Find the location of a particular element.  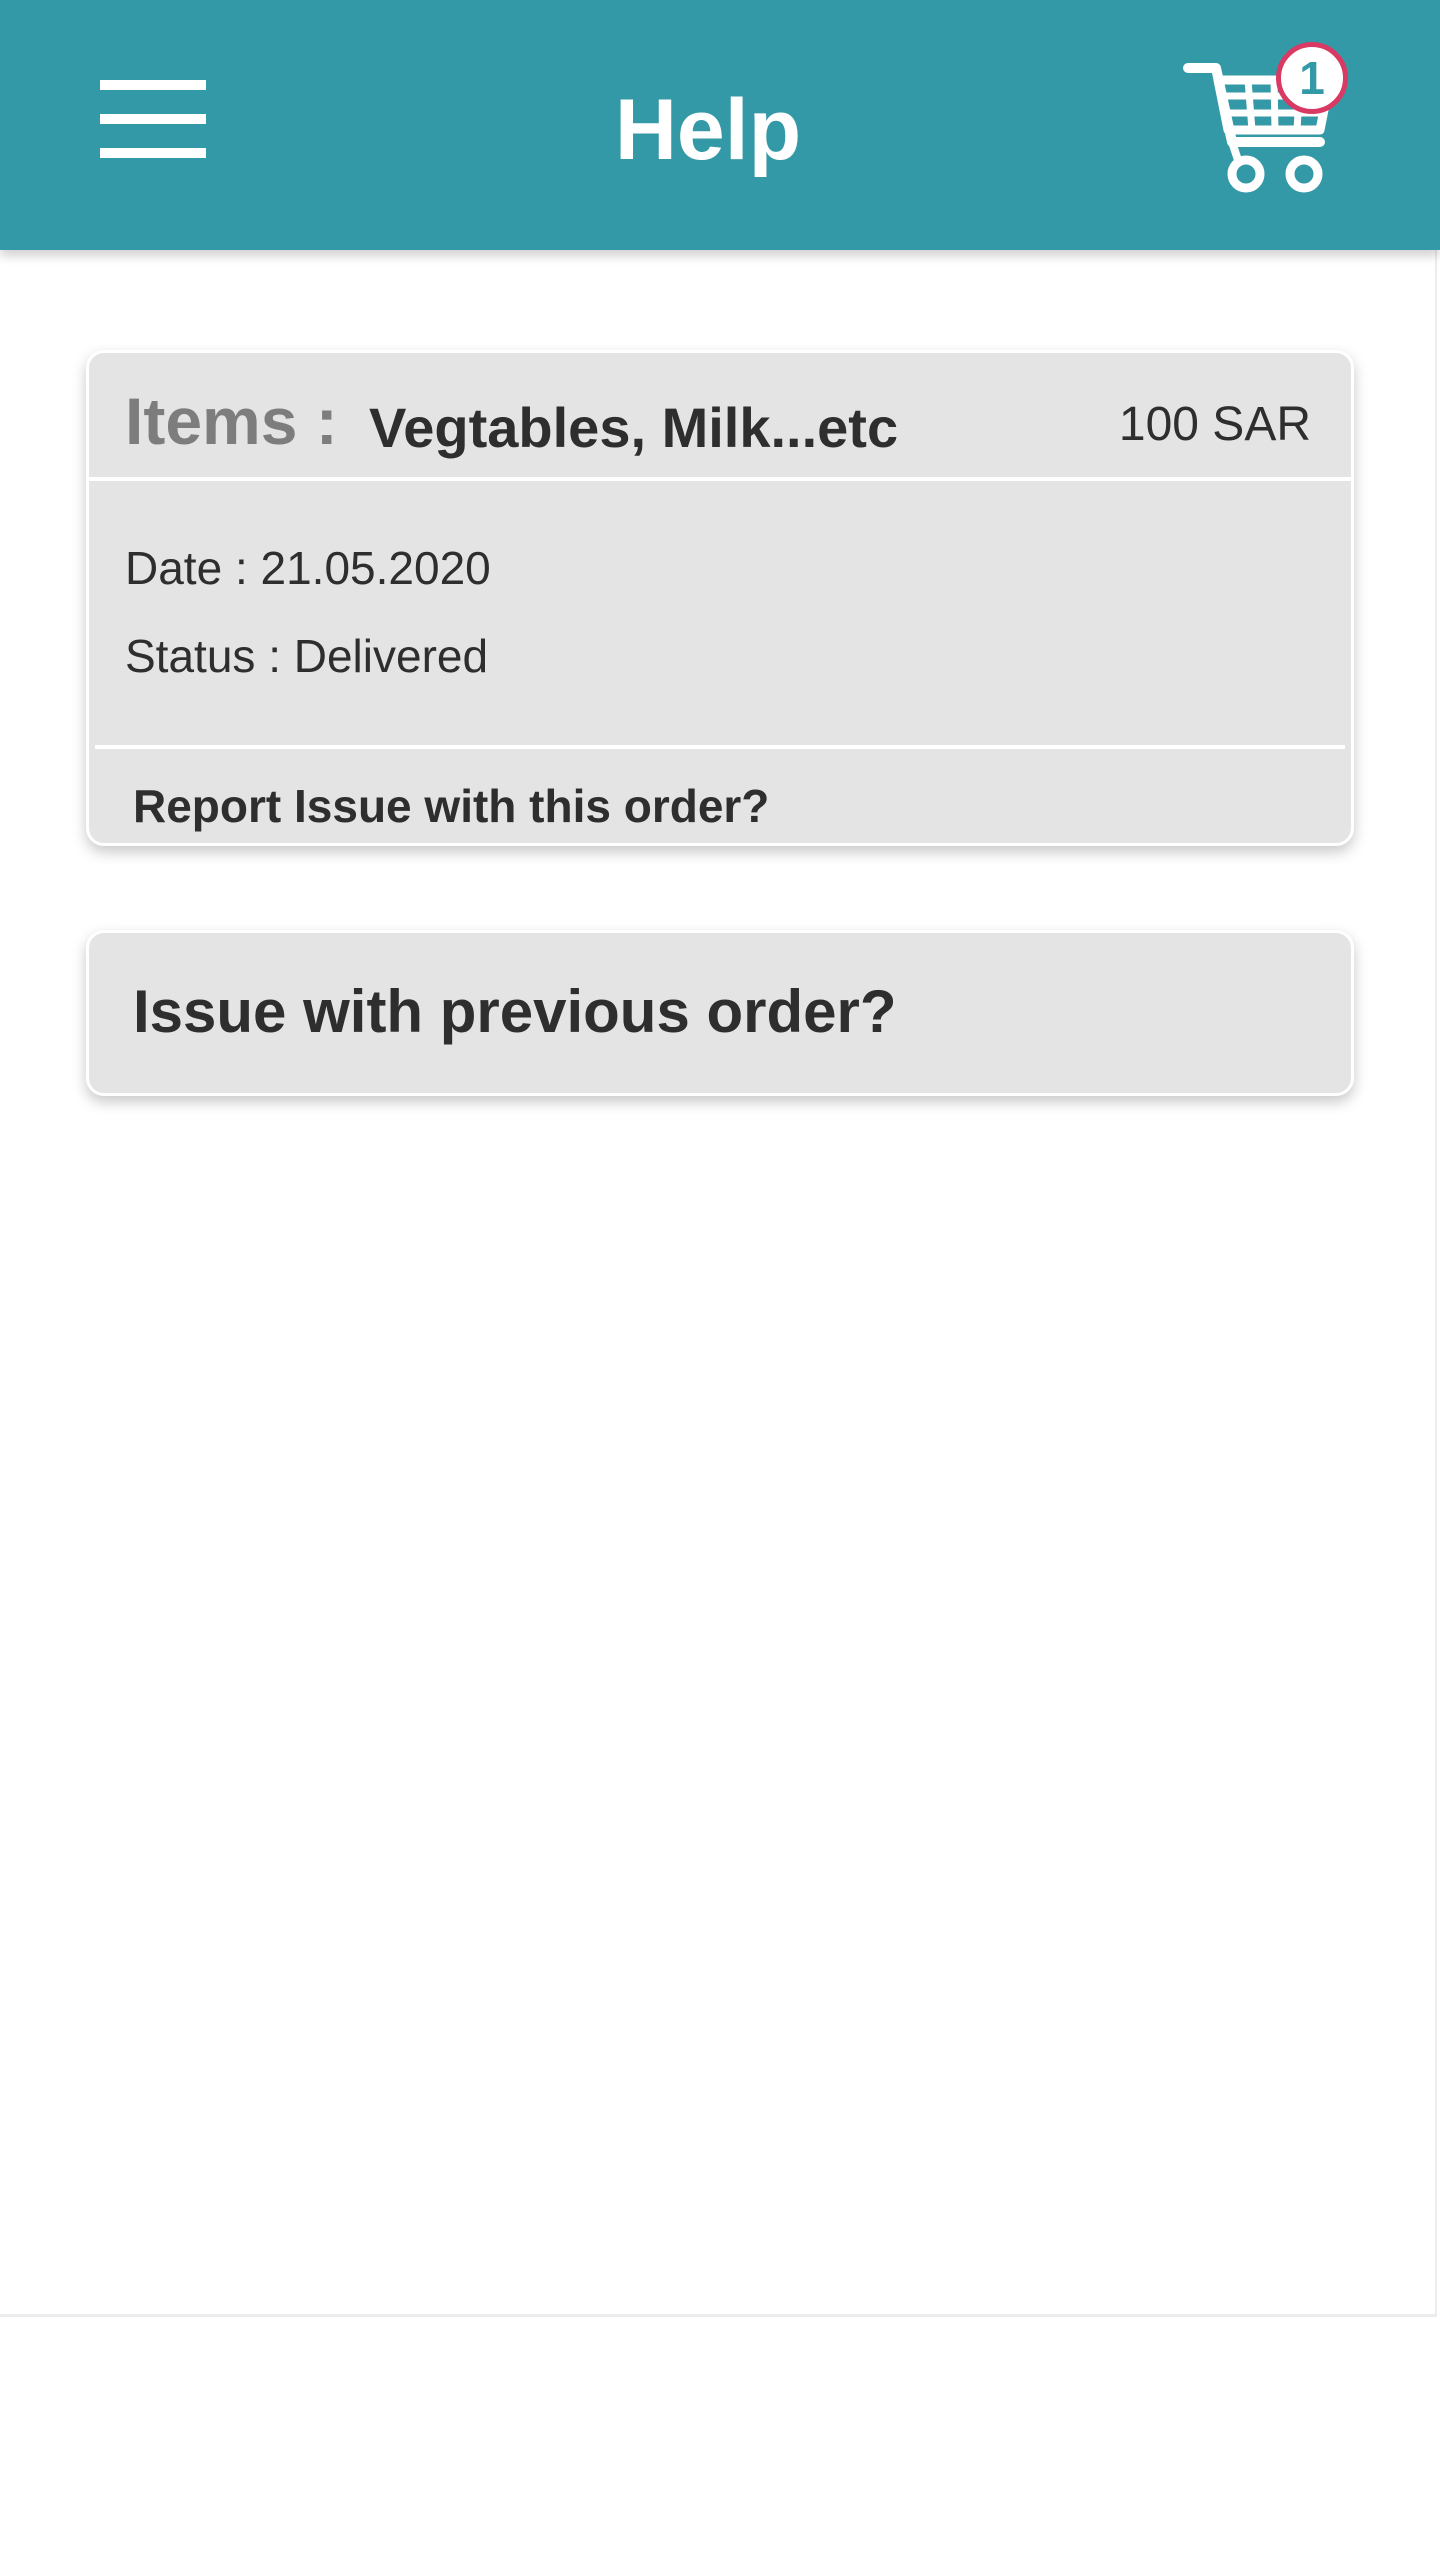

items-value: Vegtables, Milk...etc is located at coordinates (634, 427).